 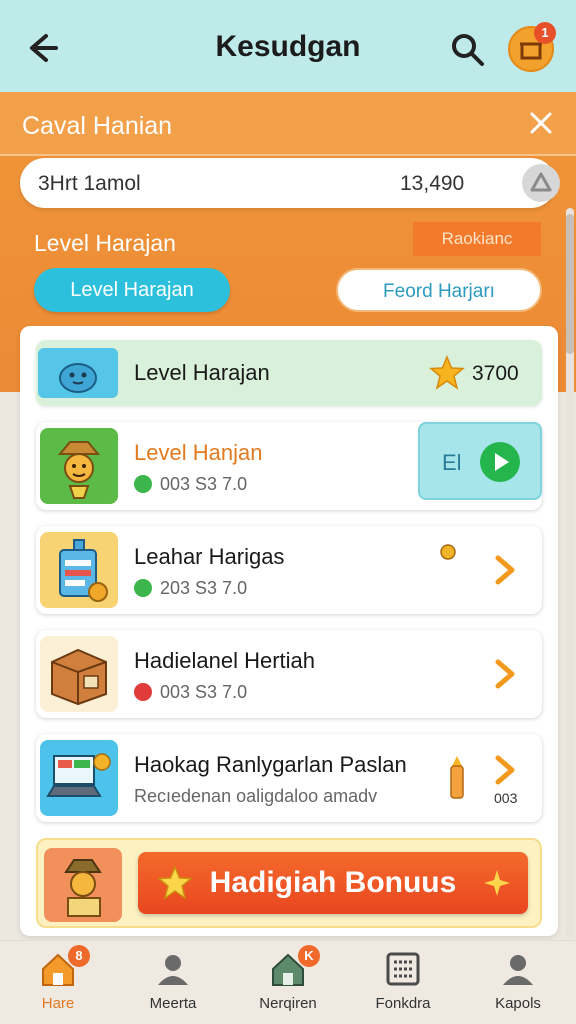 I want to click on creature-icon, so click(x=78, y=378).